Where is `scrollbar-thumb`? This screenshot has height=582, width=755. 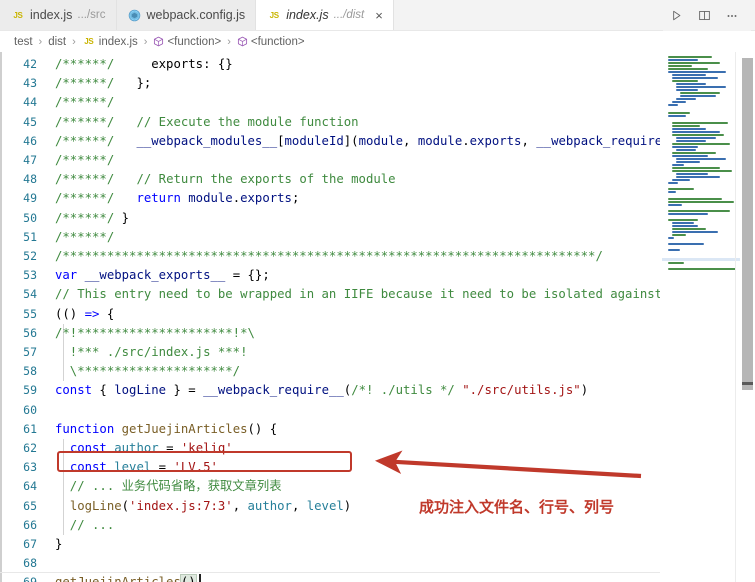 scrollbar-thumb is located at coordinates (747, 224).